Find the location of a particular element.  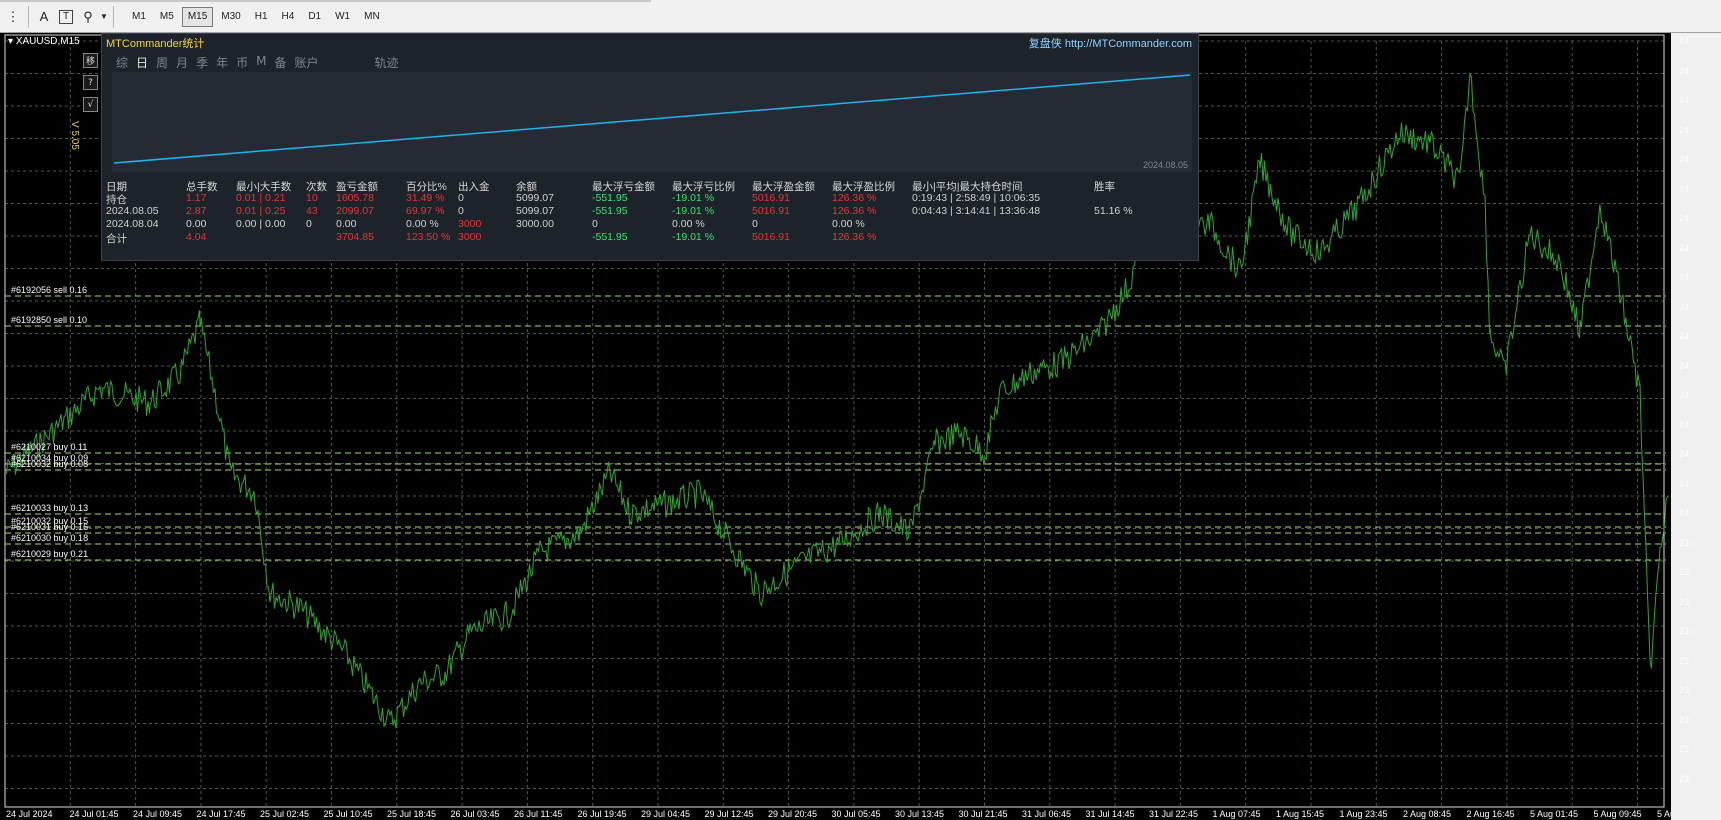

time-label: 25 Jul 10:45 is located at coordinates (348, 814).